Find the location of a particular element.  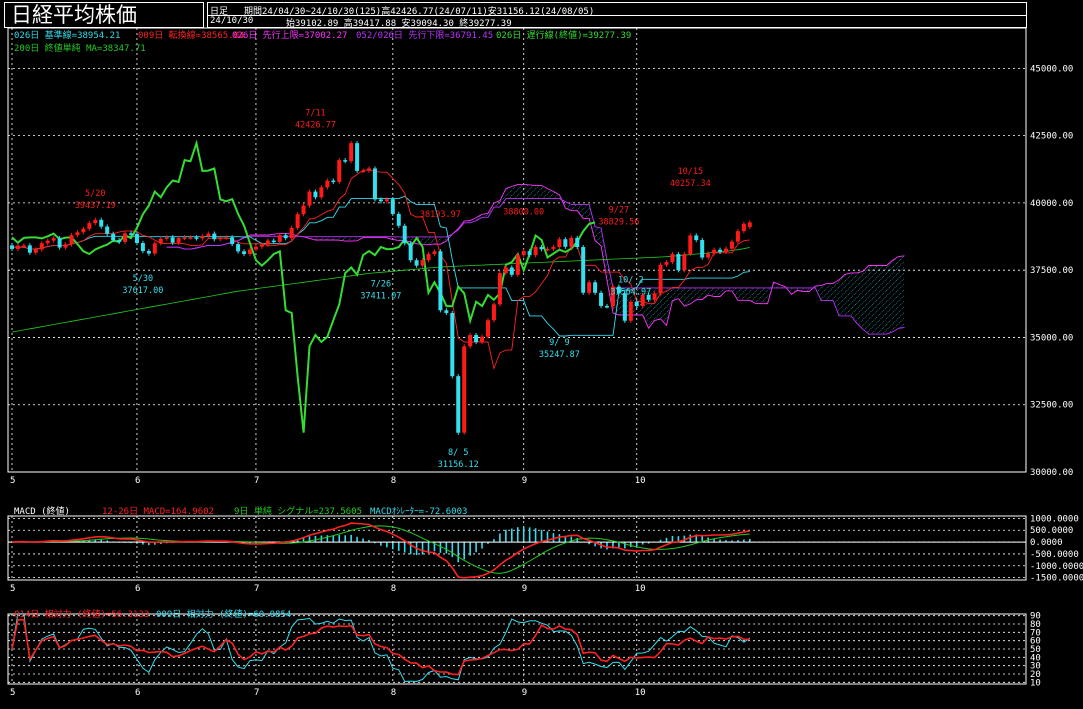

annotation-date: 9/ 9 is located at coordinates (559, 343).